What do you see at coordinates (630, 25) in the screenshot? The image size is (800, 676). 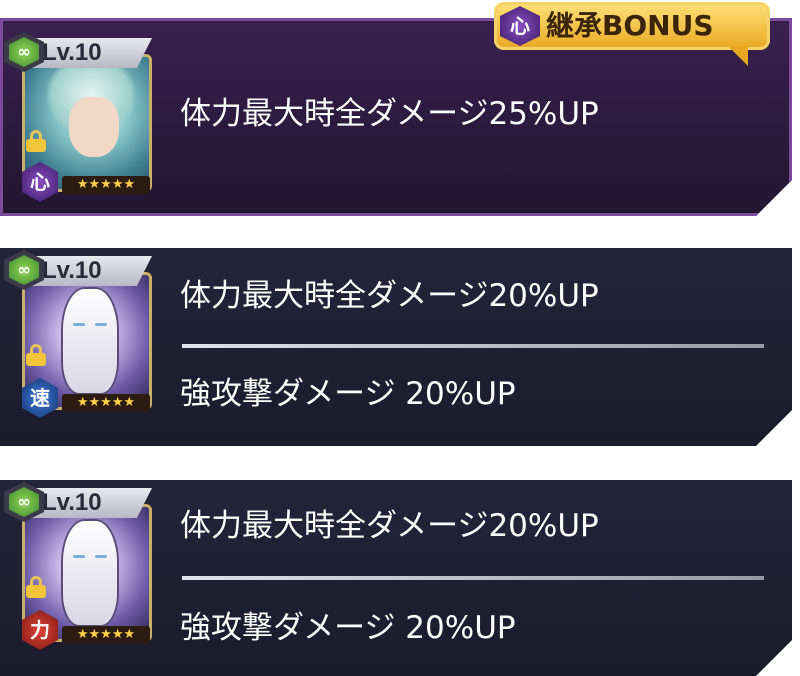 I see `bonus-label: 継承BONUS` at bounding box center [630, 25].